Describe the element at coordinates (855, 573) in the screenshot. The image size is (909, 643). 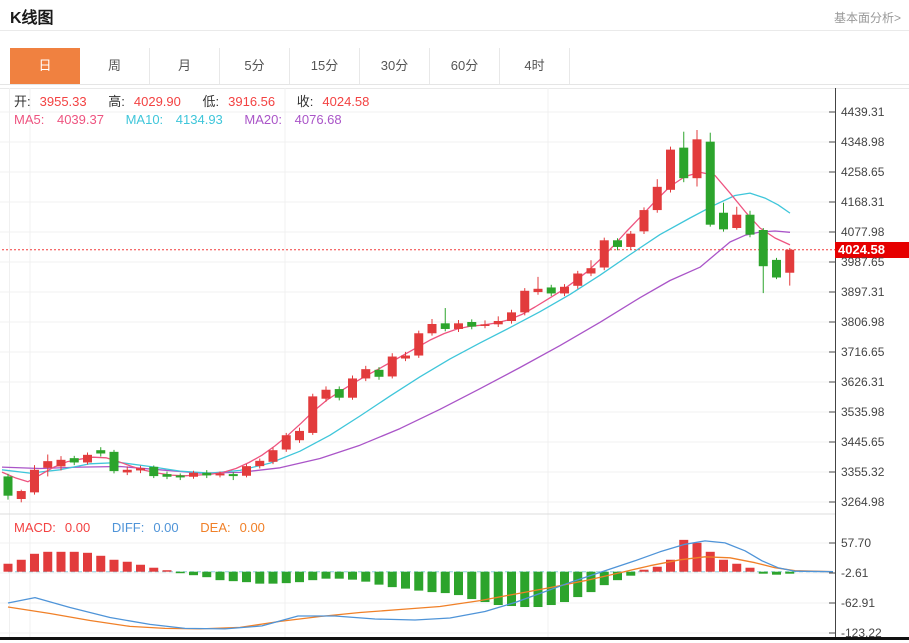
I see `macd-y-axis-label: -2.61` at that location.